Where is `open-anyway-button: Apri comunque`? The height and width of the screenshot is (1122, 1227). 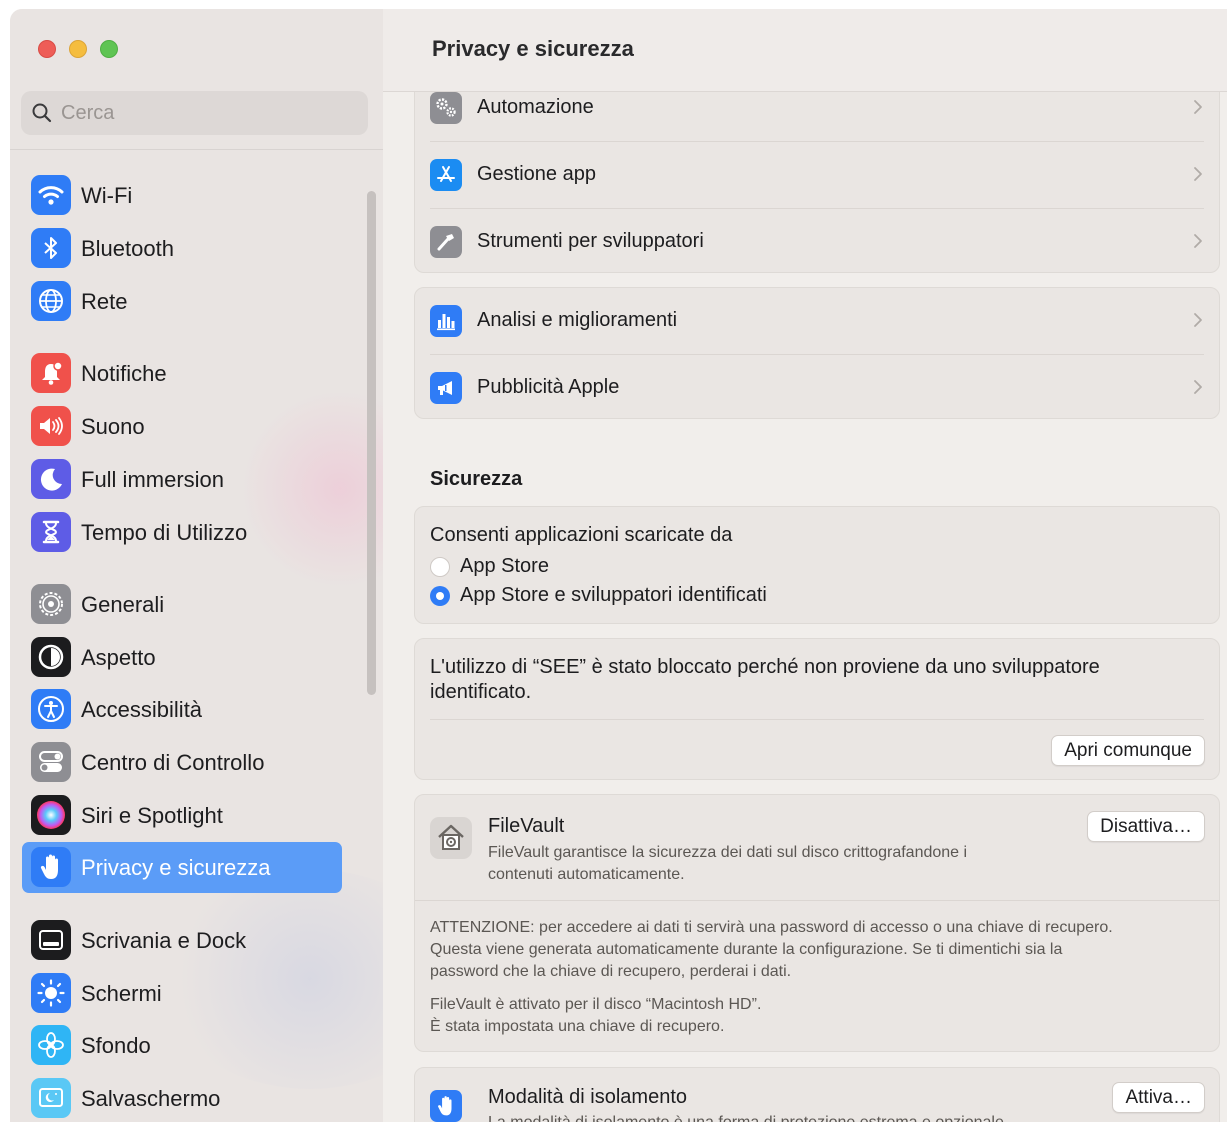
open-anyway-button: Apri comunque is located at coordinates (1128, 750).